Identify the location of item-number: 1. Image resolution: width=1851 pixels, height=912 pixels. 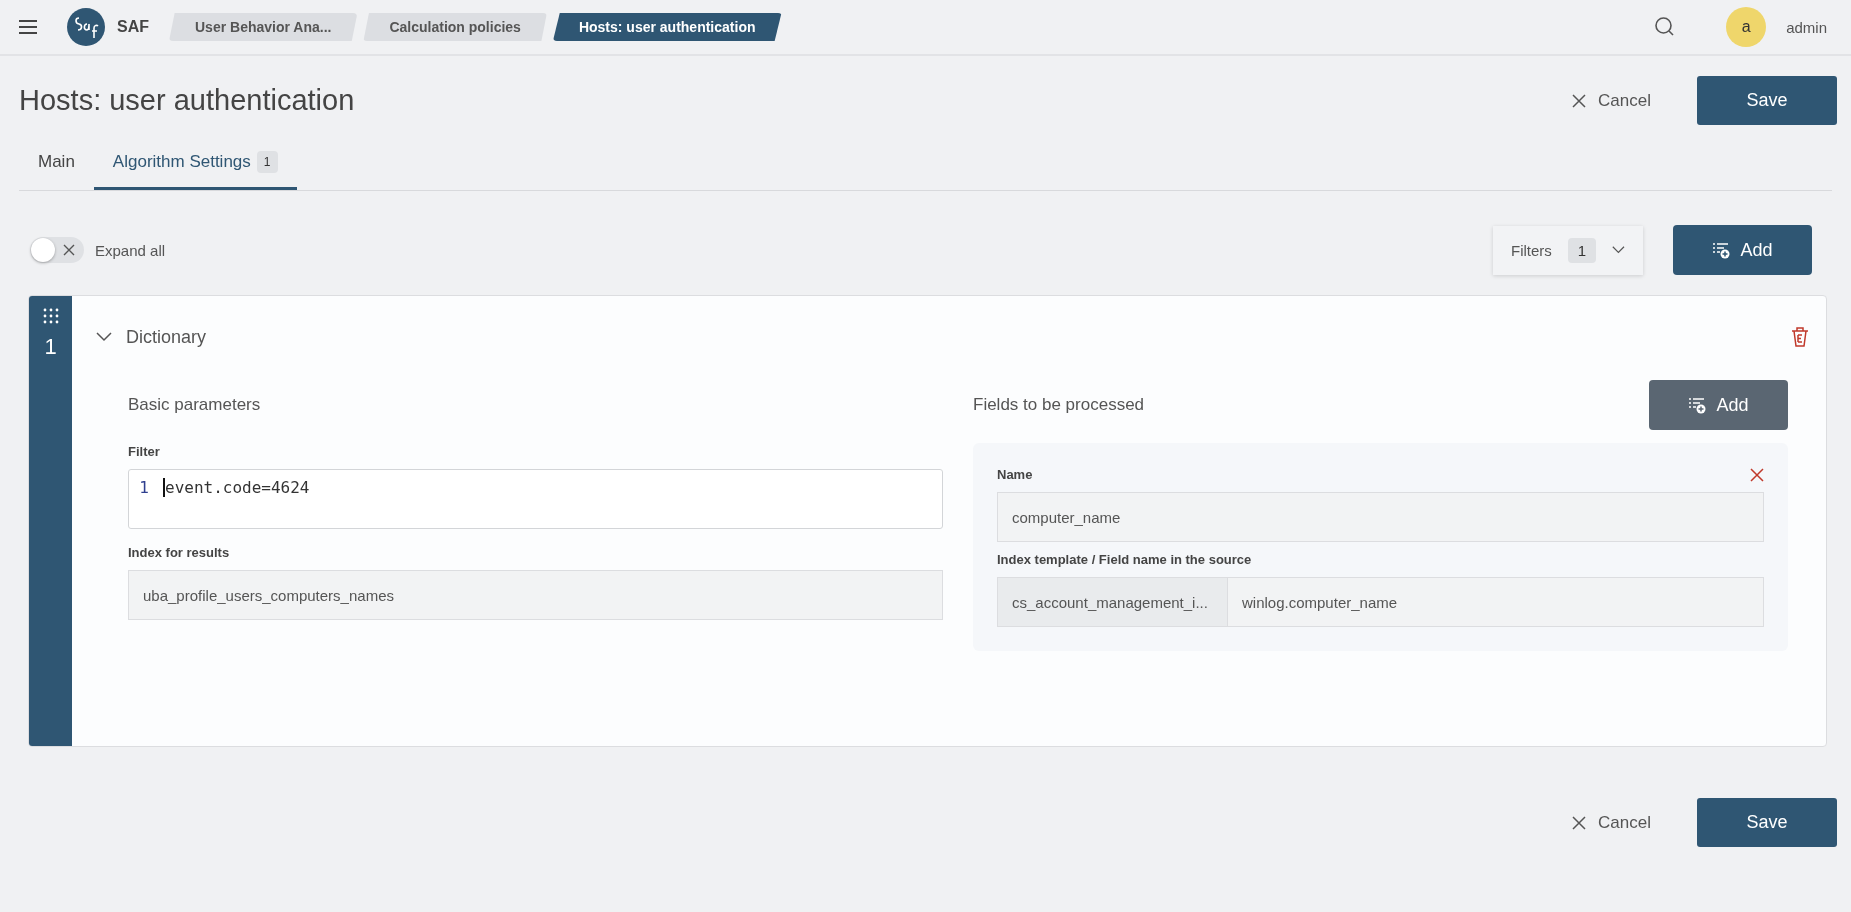
(50, 347).